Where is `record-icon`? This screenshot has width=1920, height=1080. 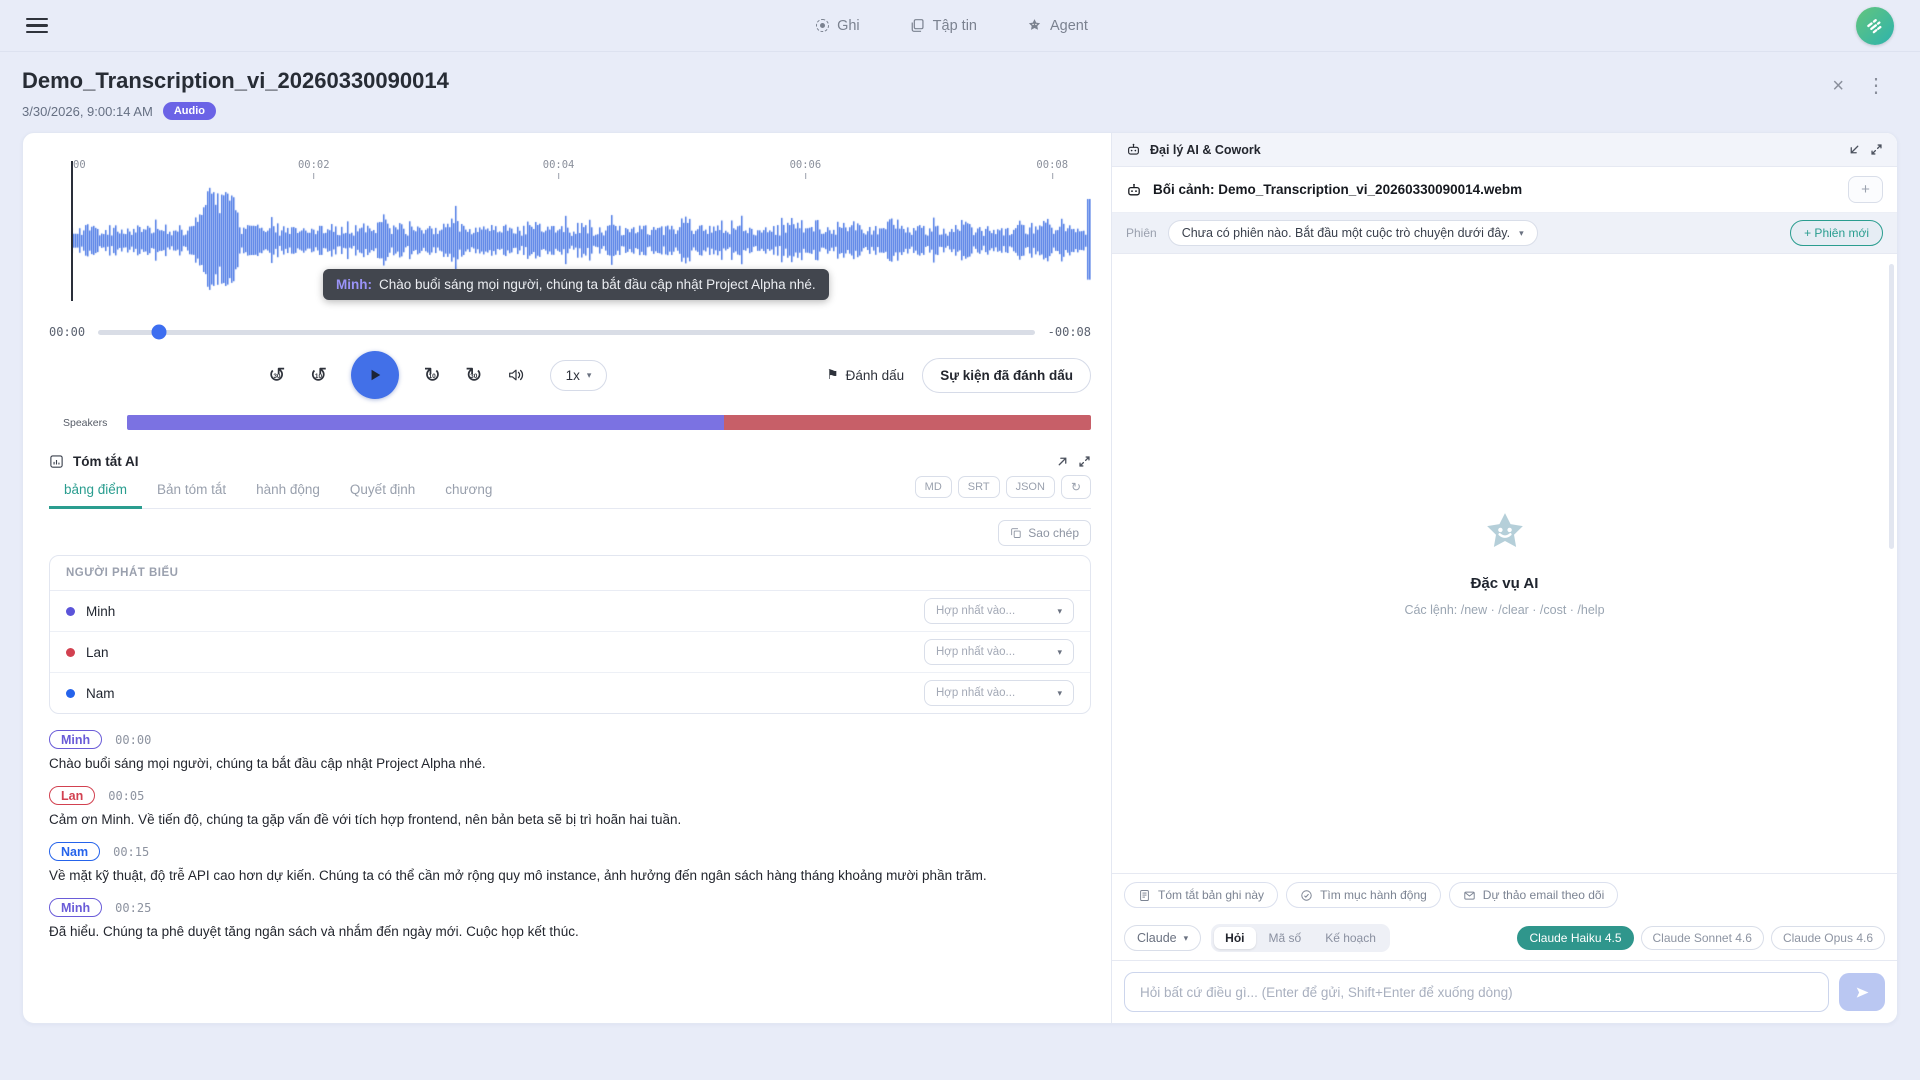
record-icon is located at coordinates (823, 25).